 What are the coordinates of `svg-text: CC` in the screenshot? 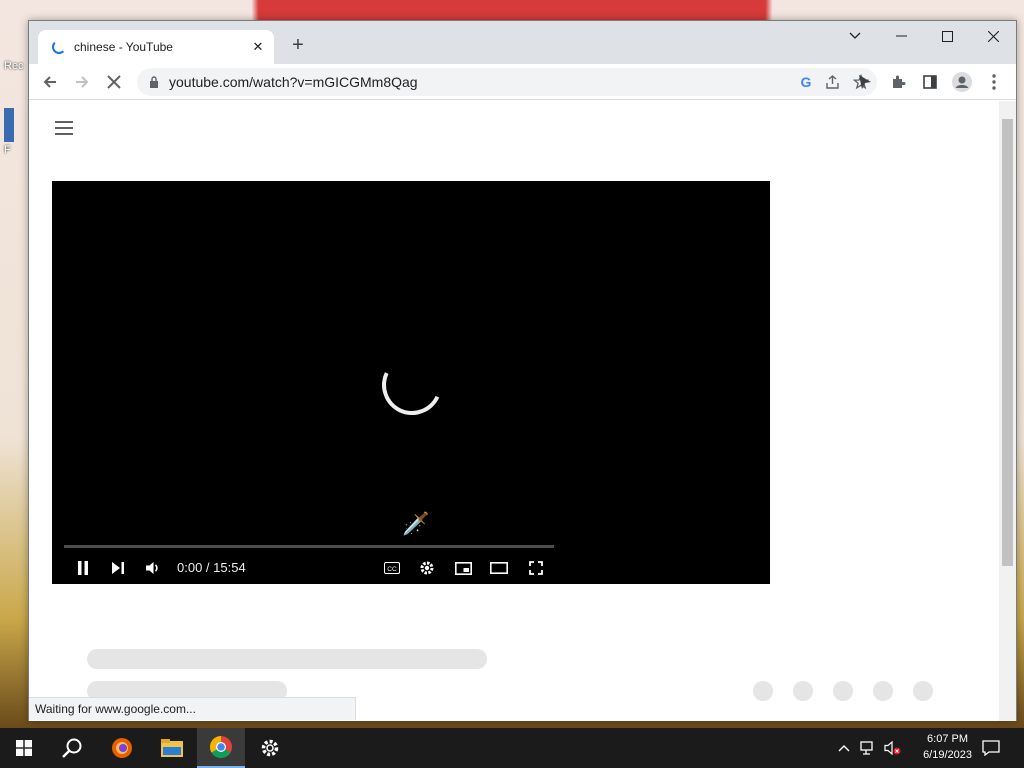 It's located at (392, 569).